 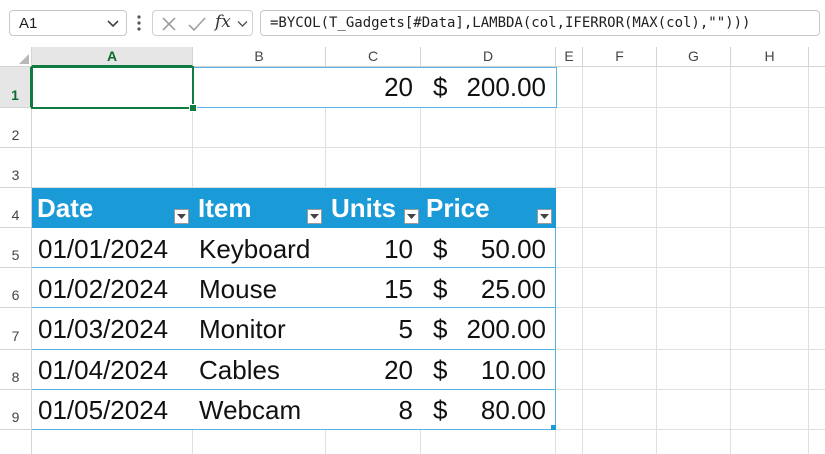 What do you see at coordinates (112, 87) in the screenshot?
I see `active-cell-a1` at bounding box center [112, 87].